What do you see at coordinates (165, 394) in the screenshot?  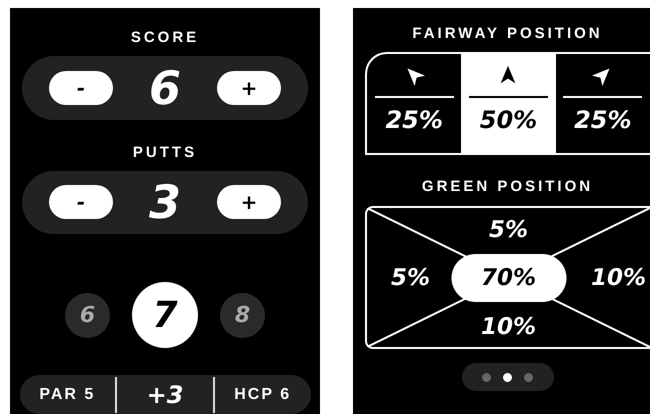 I see `summary-text: +3` at bounding box center [165, 394].